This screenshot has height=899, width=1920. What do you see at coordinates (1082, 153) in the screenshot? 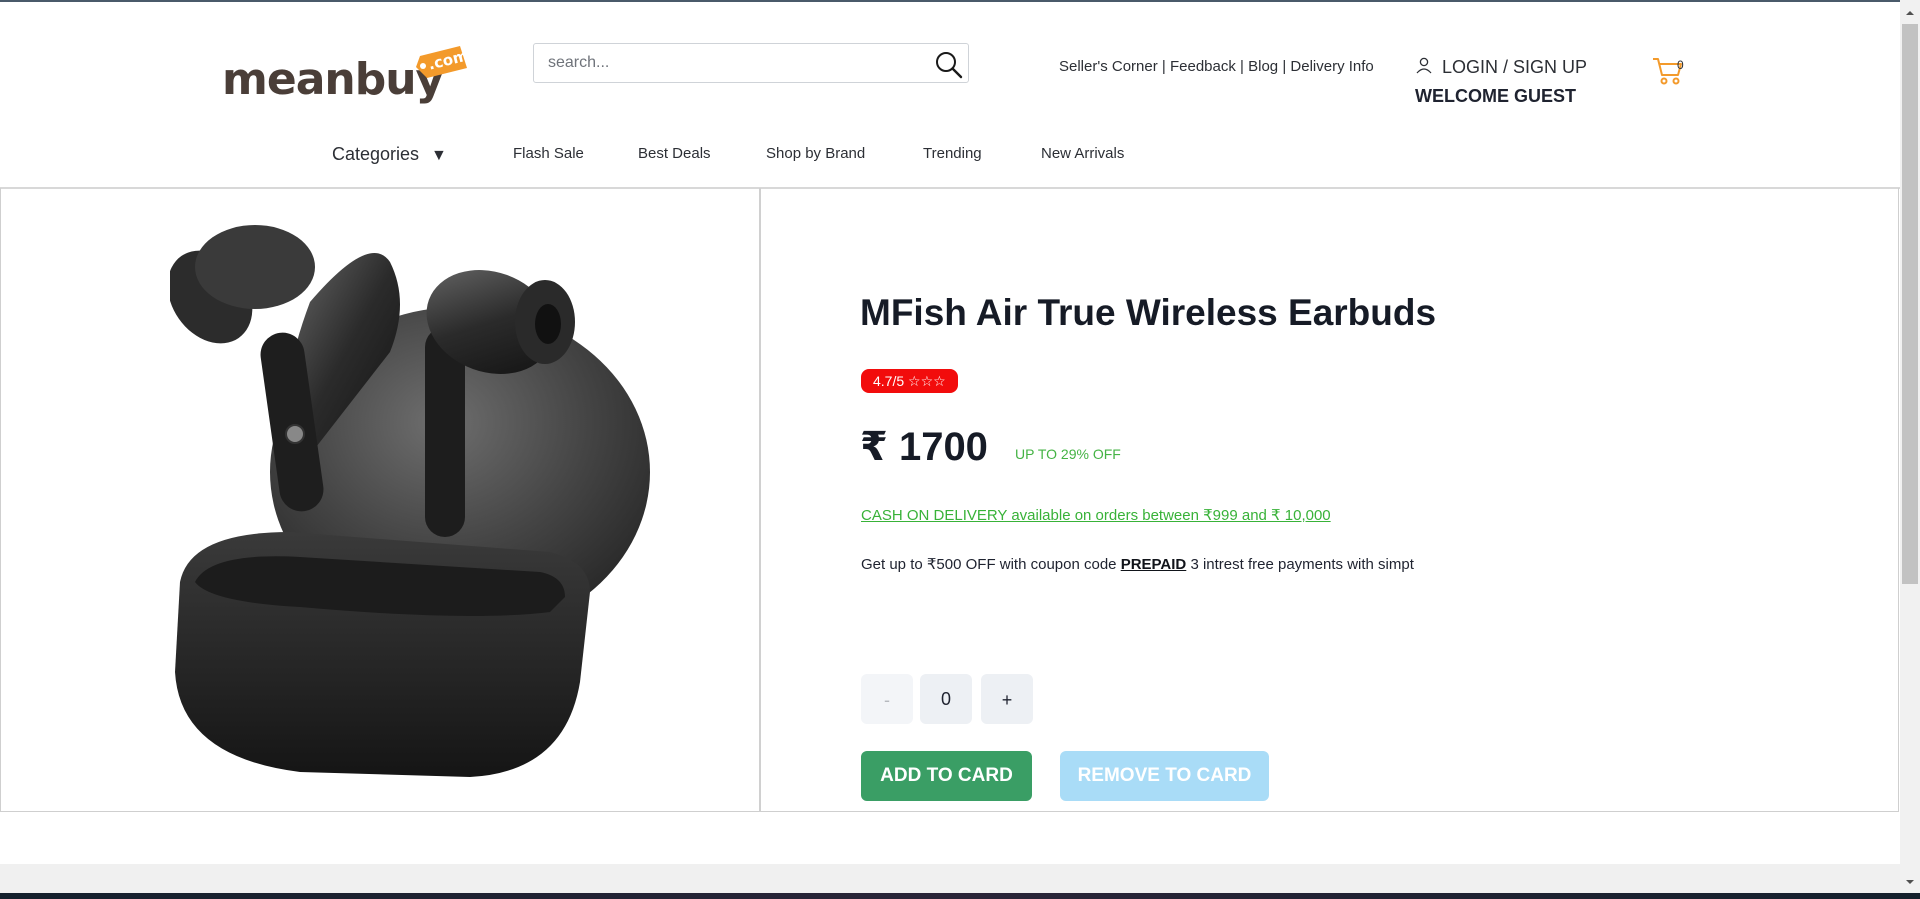
I see `nav-new-arrivals: New Arrivals` at bounding box center [1082, 153].